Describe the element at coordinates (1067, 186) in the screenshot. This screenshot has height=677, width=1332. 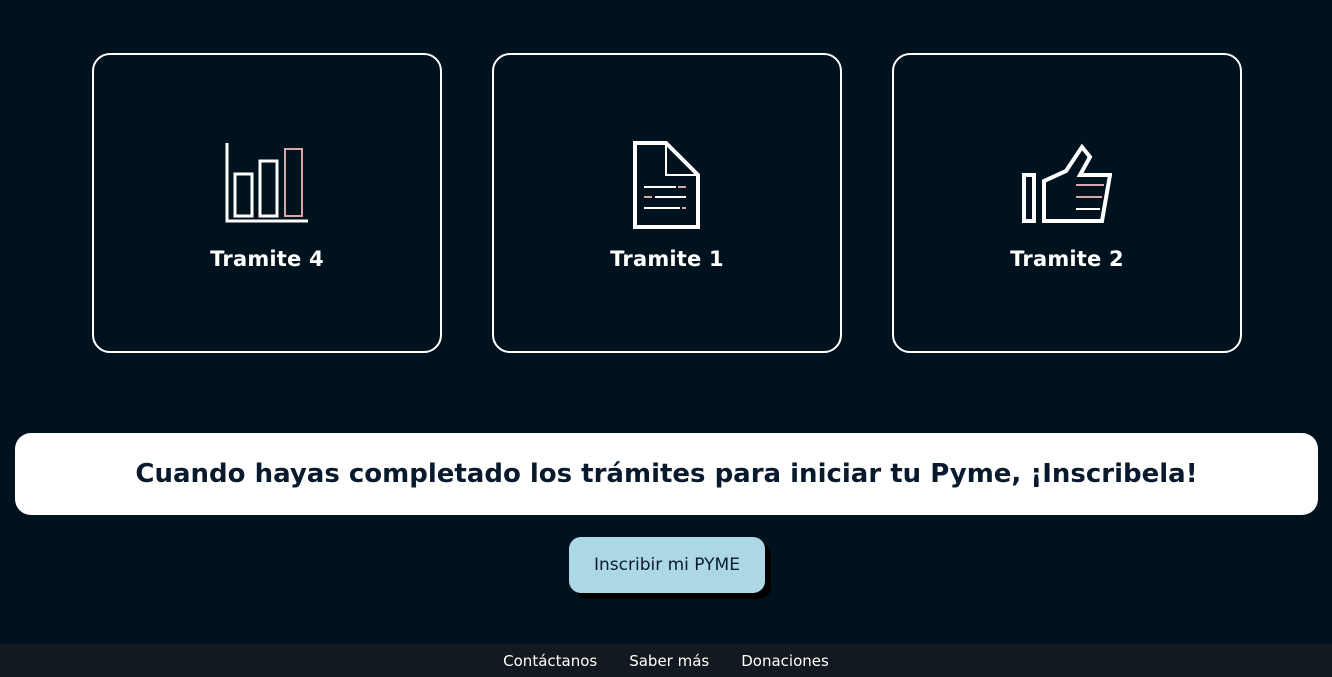
I see `thumbs-up-icon` at that location.